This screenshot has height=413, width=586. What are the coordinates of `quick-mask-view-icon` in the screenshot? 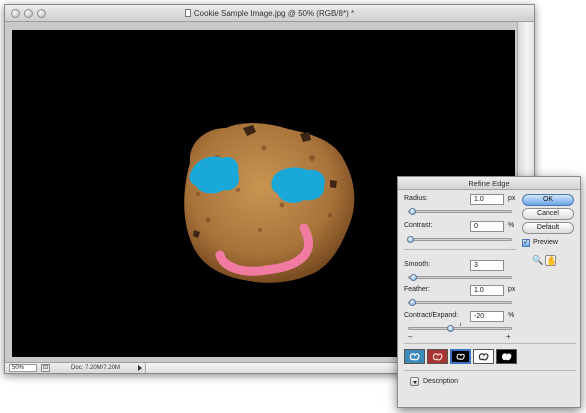 It's located at (437, 357).